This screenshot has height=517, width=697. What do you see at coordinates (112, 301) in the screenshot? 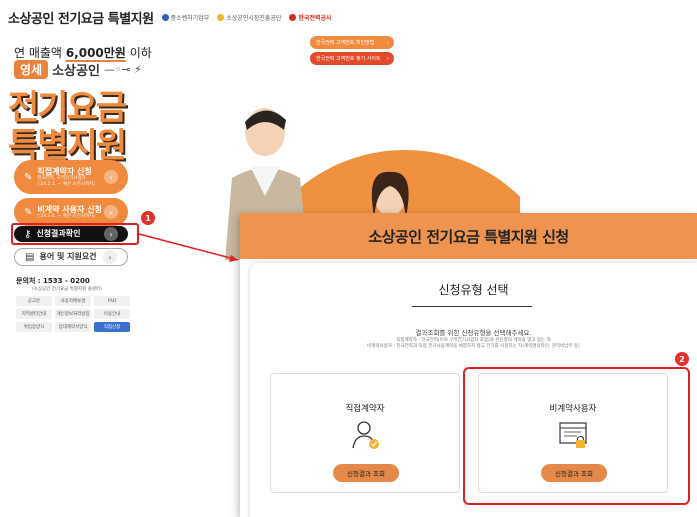
I see `quick-link: FAQ` at bounding box center [112, 301].